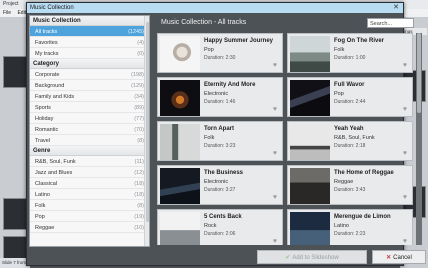 This screenshot has height=268, width=428. What do you see at coordinates (350, 190) in the screenshot?
I see `track-duration: Duration: 3:43` at bounding box center [350, 190].